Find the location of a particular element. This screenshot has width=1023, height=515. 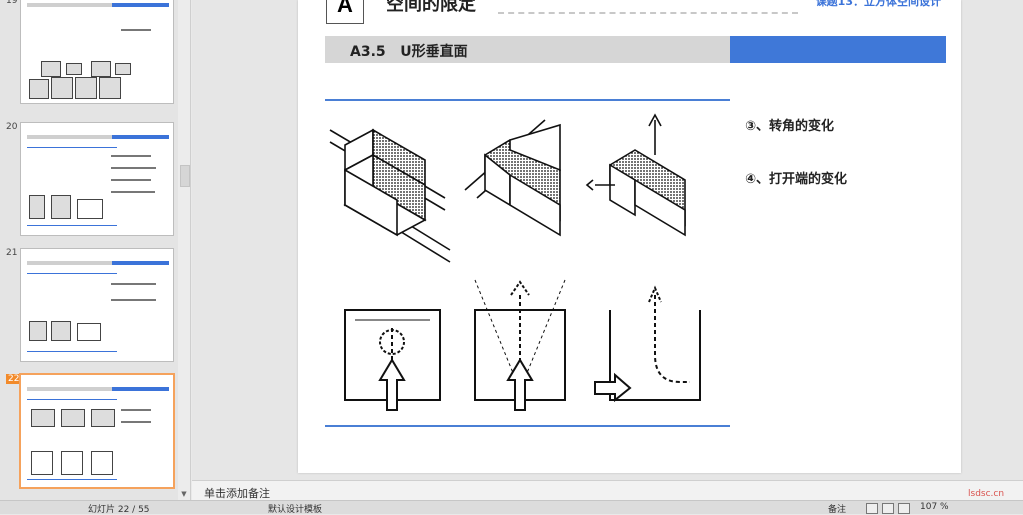

notes-toggle: 备注 is located at coordinates (837, 508).